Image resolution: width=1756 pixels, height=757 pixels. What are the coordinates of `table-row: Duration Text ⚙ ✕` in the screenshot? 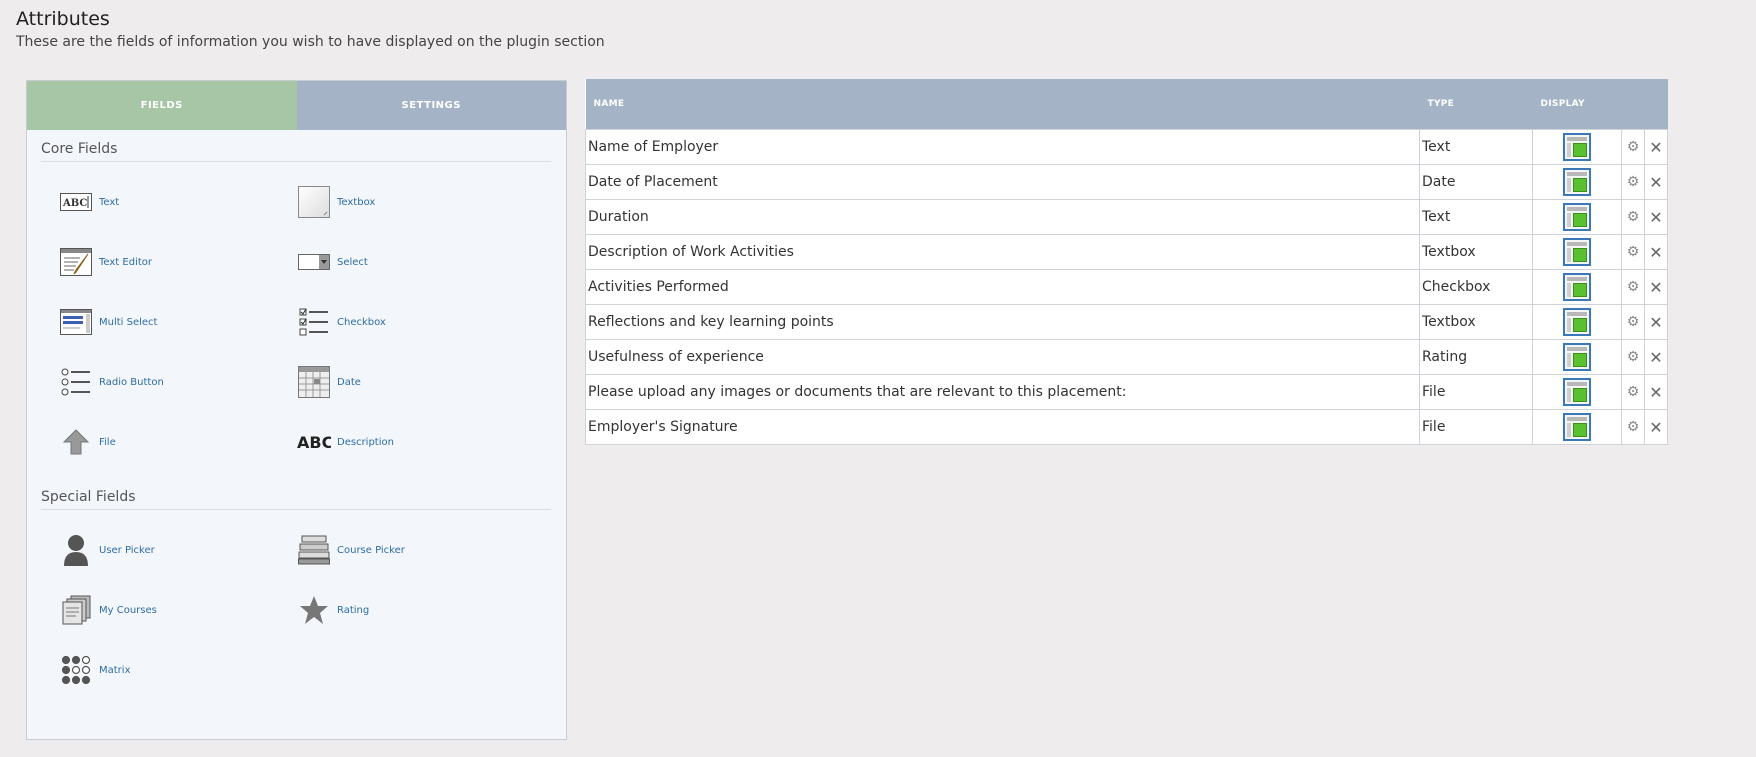 It's located at (1126, 217).